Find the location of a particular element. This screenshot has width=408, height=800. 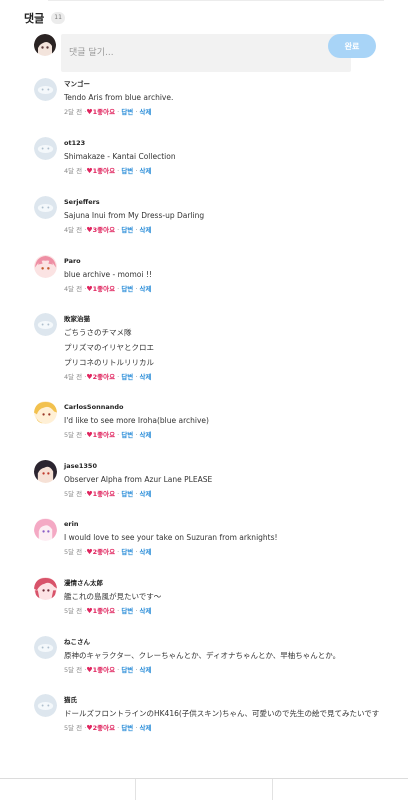

comment-text: Shimakaze - Kantai Collection is located at coordinates (120, 156).